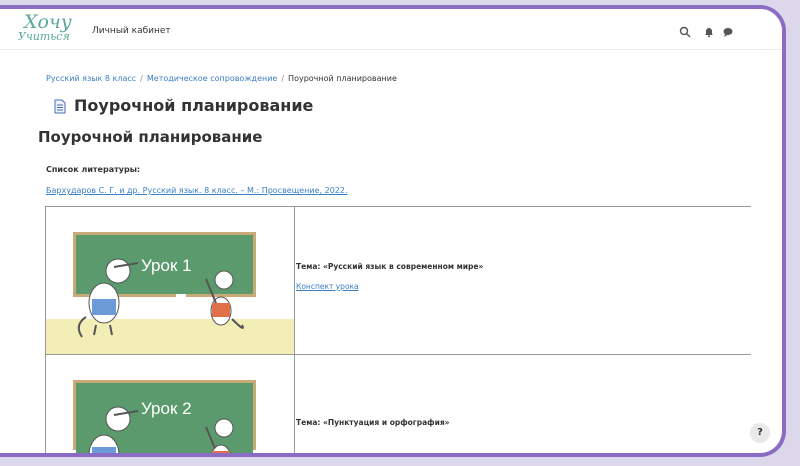 This screenshot has height=466, width=800. Describe the element at coordinates (131, 31) in the screenshot. I see `personal-account-link: Личный кабинет` at that location.